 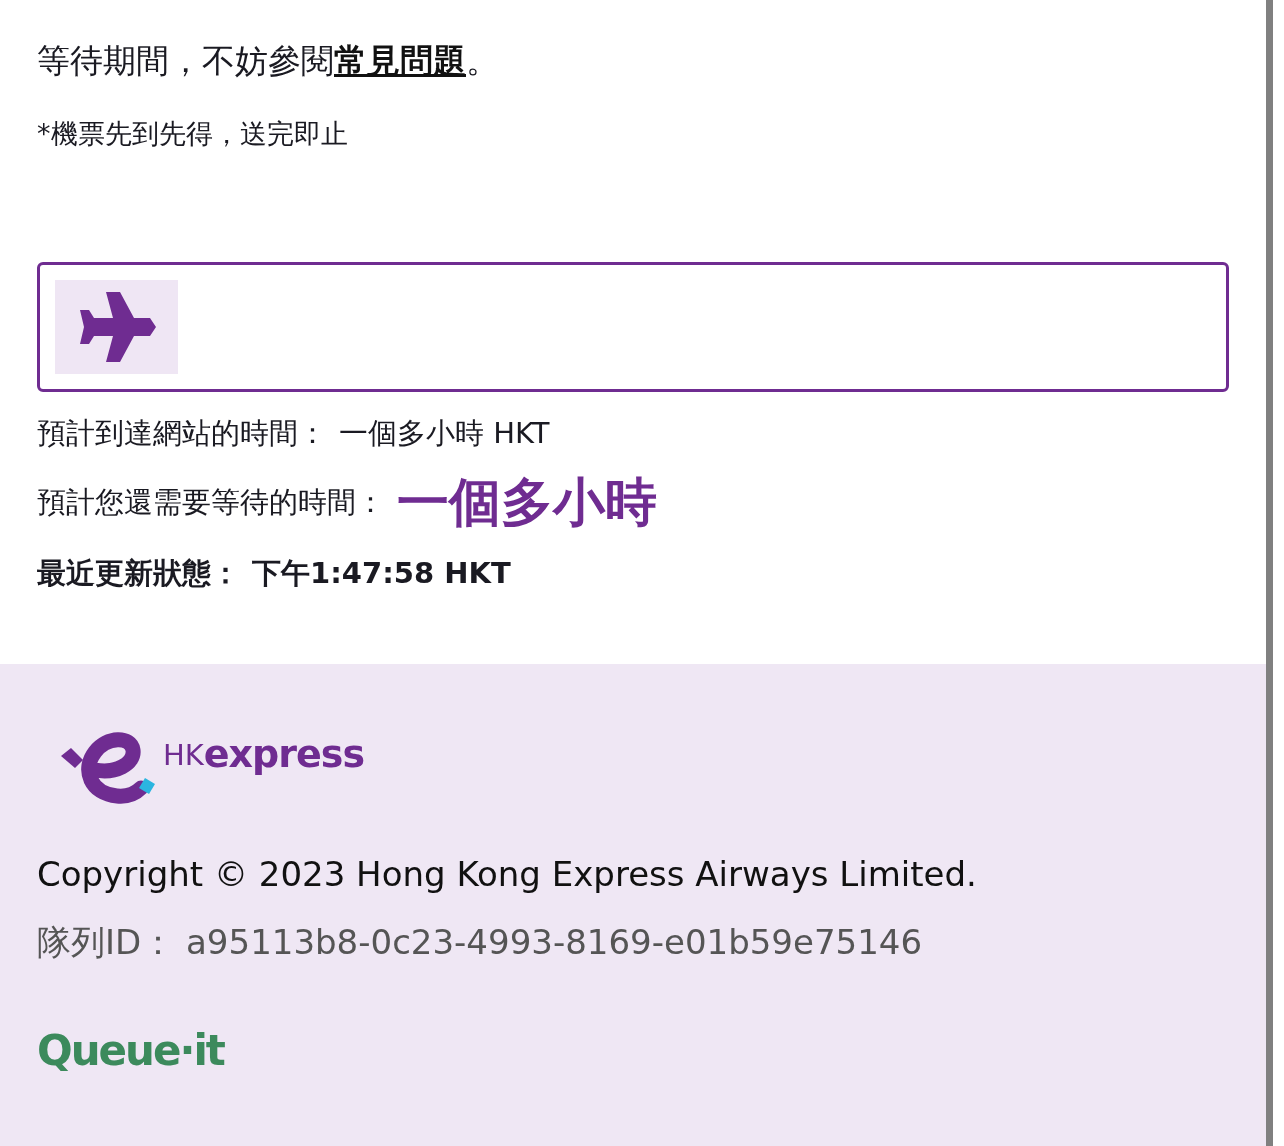 What do you see at coordinates (507, 874) in the screenshot?
I see `copyright-text: Copyright © 2023 Hong Kong Express Airways Limited.` at bounding box center [507, 874].